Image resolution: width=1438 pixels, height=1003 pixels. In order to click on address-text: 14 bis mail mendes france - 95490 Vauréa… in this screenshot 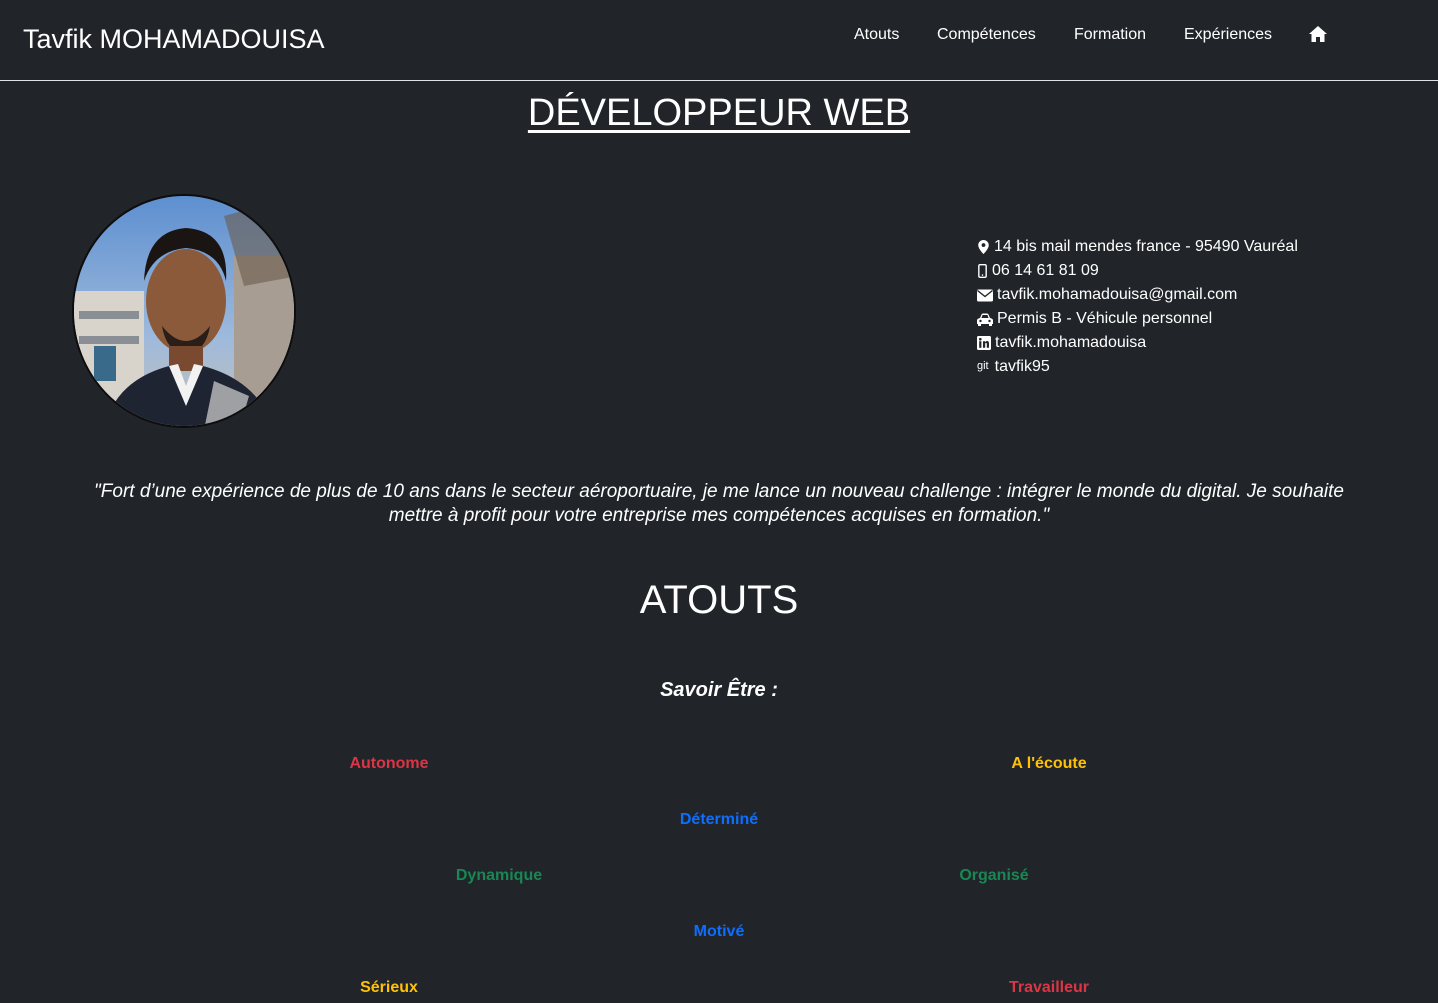, I will do `click(1146, 246)`.